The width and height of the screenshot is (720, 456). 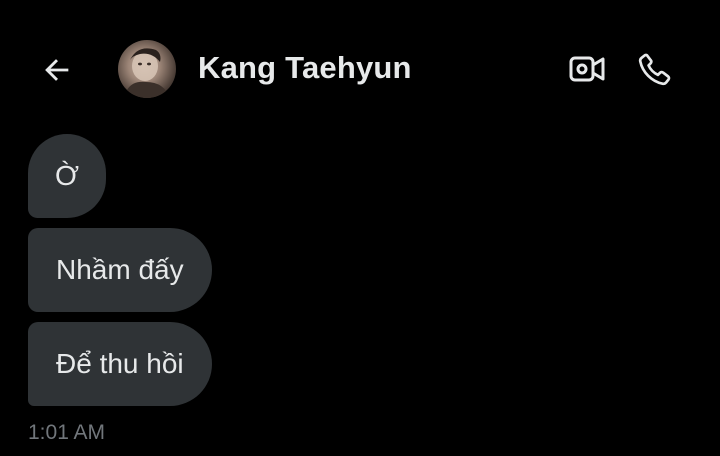 I want to click on arrow-left-icon, so click(x=57, y=70).